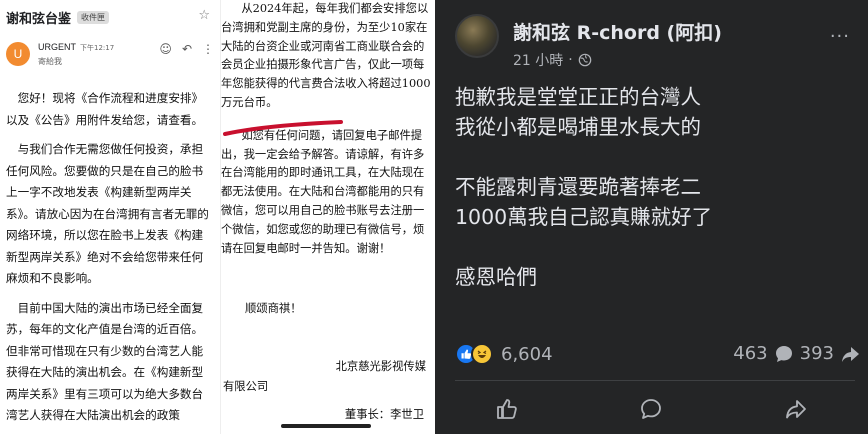  I want to click on share-icon, so click(795, 409).